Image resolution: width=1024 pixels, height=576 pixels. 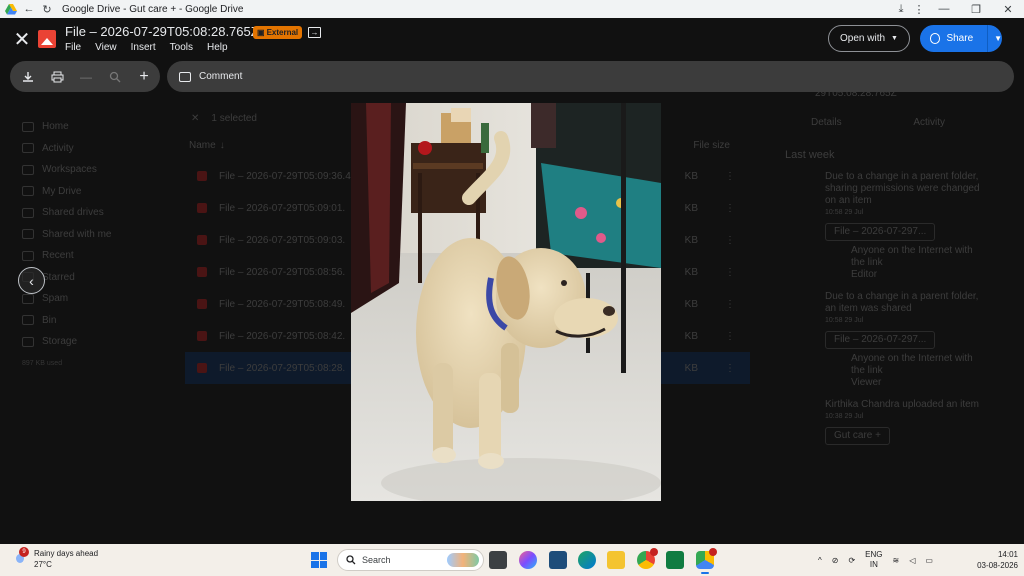 What do you see at coordinates (896, 560) in the screenshot?
I see `wifi-icon: ≋` at bounding box center [896, 560].